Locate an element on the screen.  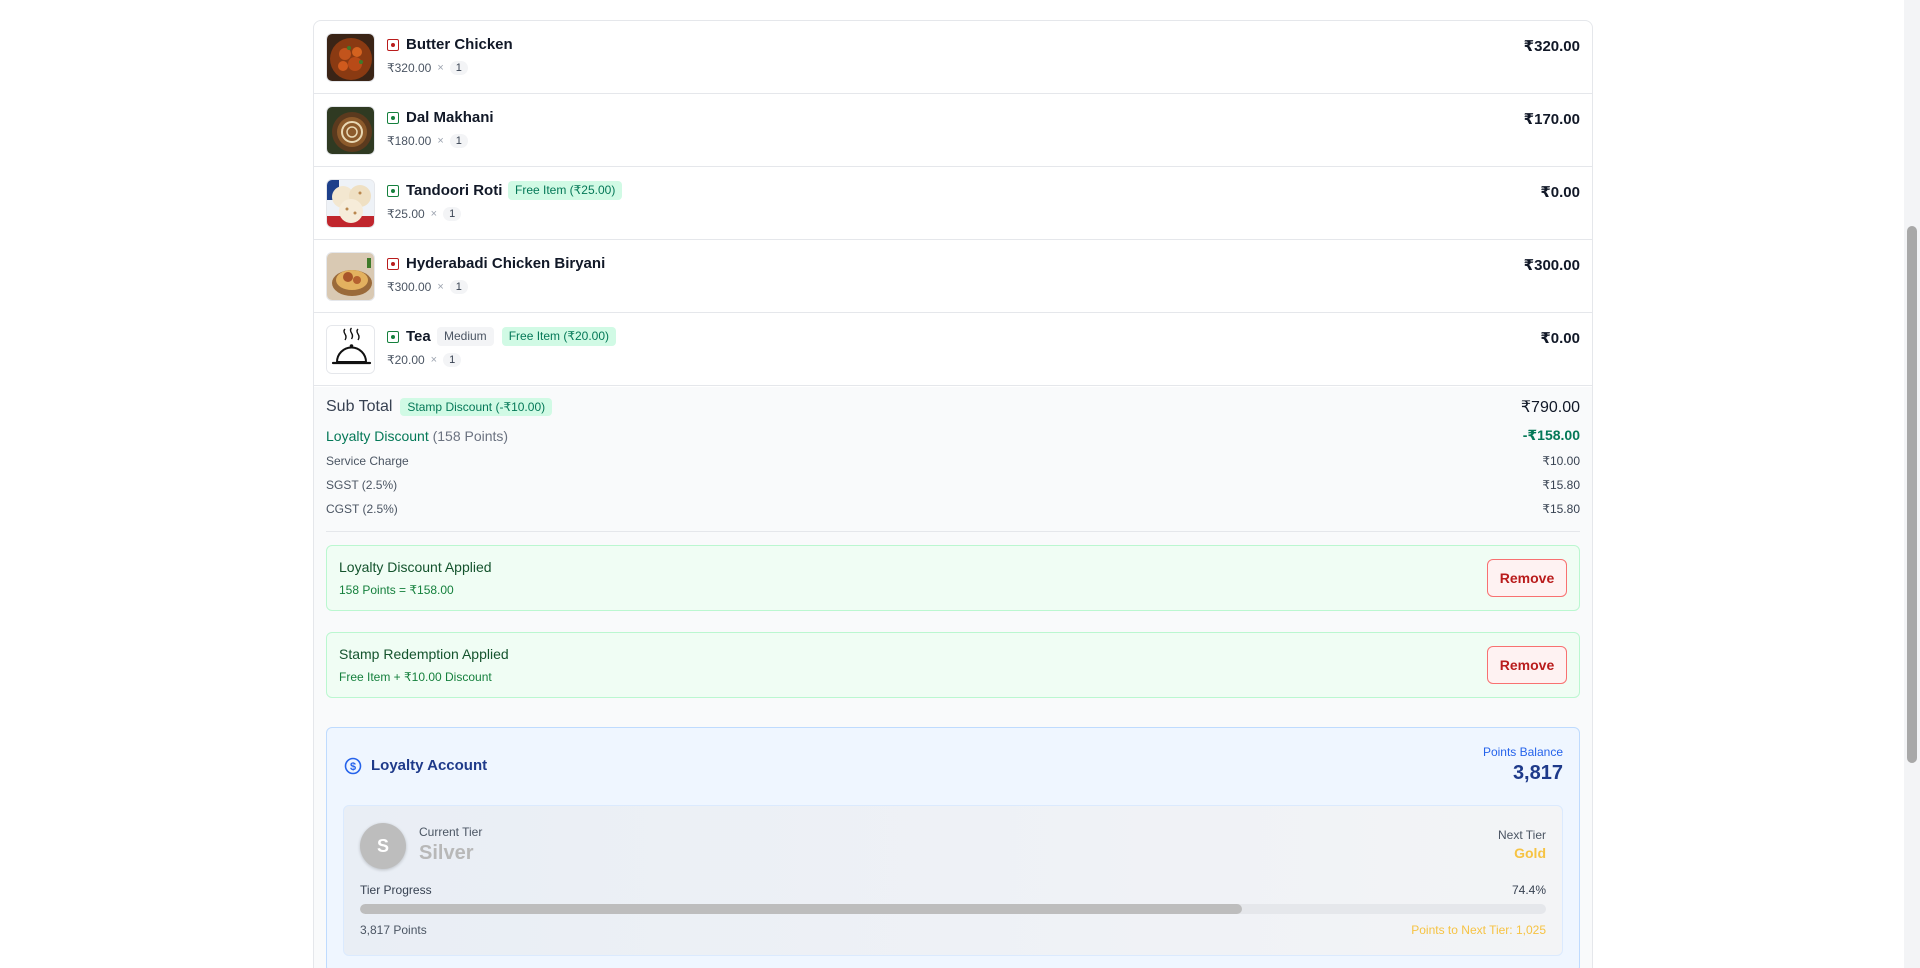
butter-chicken-image is located at coordinates (350, 57).